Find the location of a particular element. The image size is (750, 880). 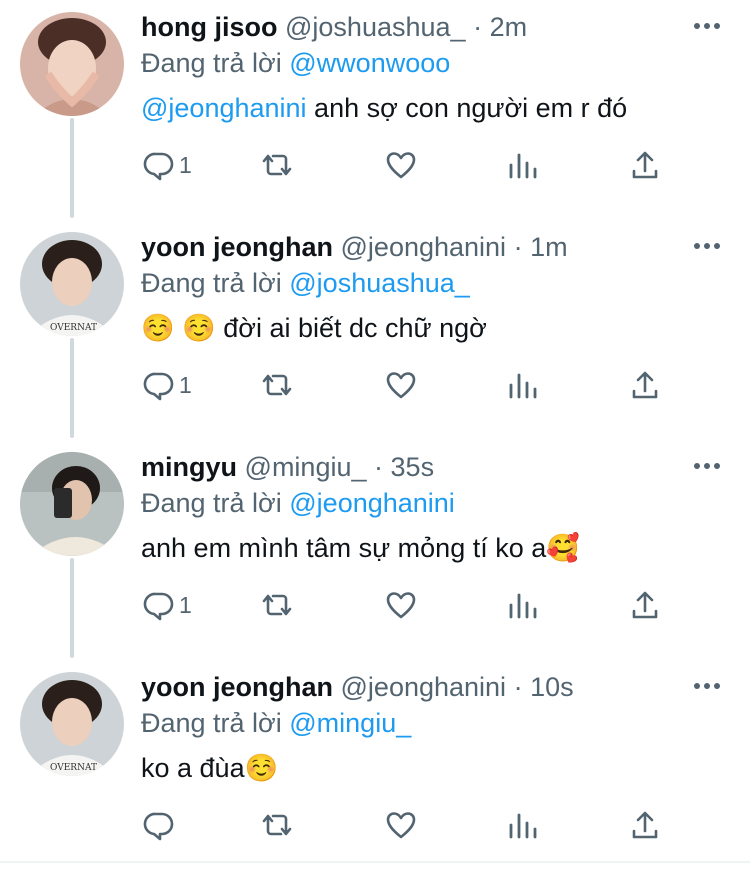

replying-to-mention: @mingiu_ is located at coordinates (350, 723).